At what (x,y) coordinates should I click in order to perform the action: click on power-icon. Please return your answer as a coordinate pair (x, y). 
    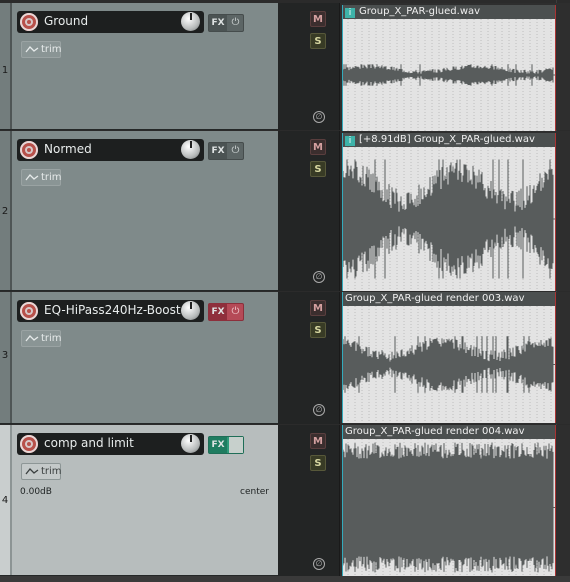
    Looking at the image, I should click on (236, 445).